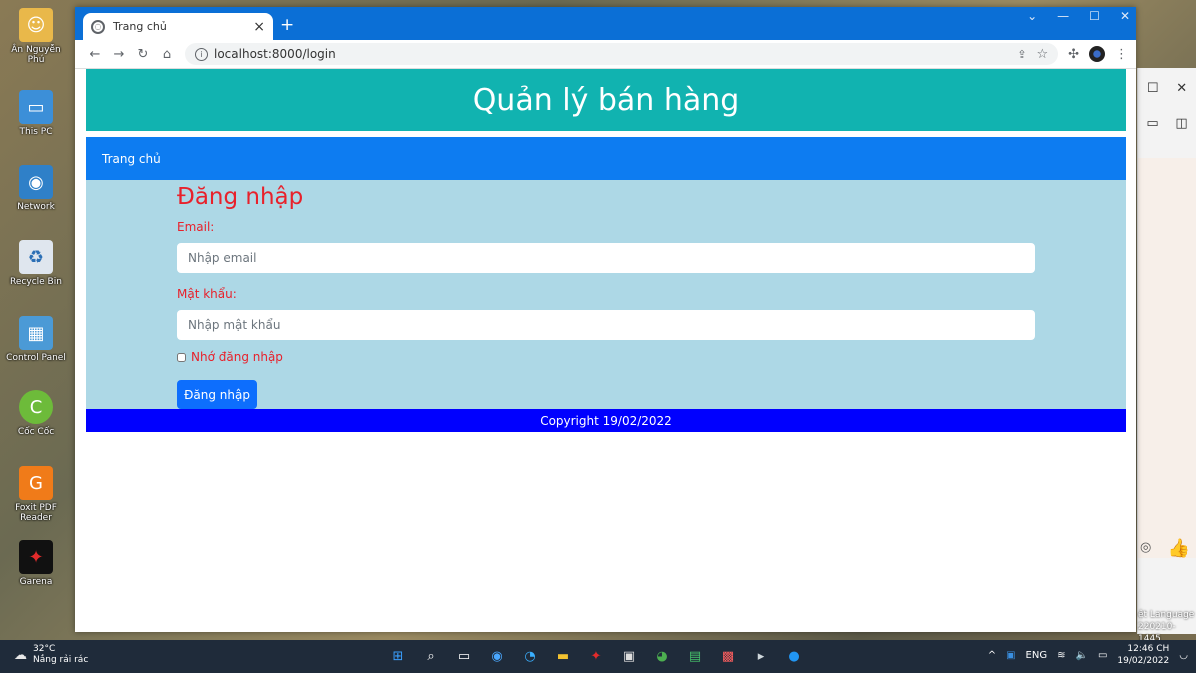 The height and width of the screenshot is (673, 1196). What do you see at coordinates (1167, 358) in the screenshot?
I see `background-window-content` at bounding box center [1167, 358].